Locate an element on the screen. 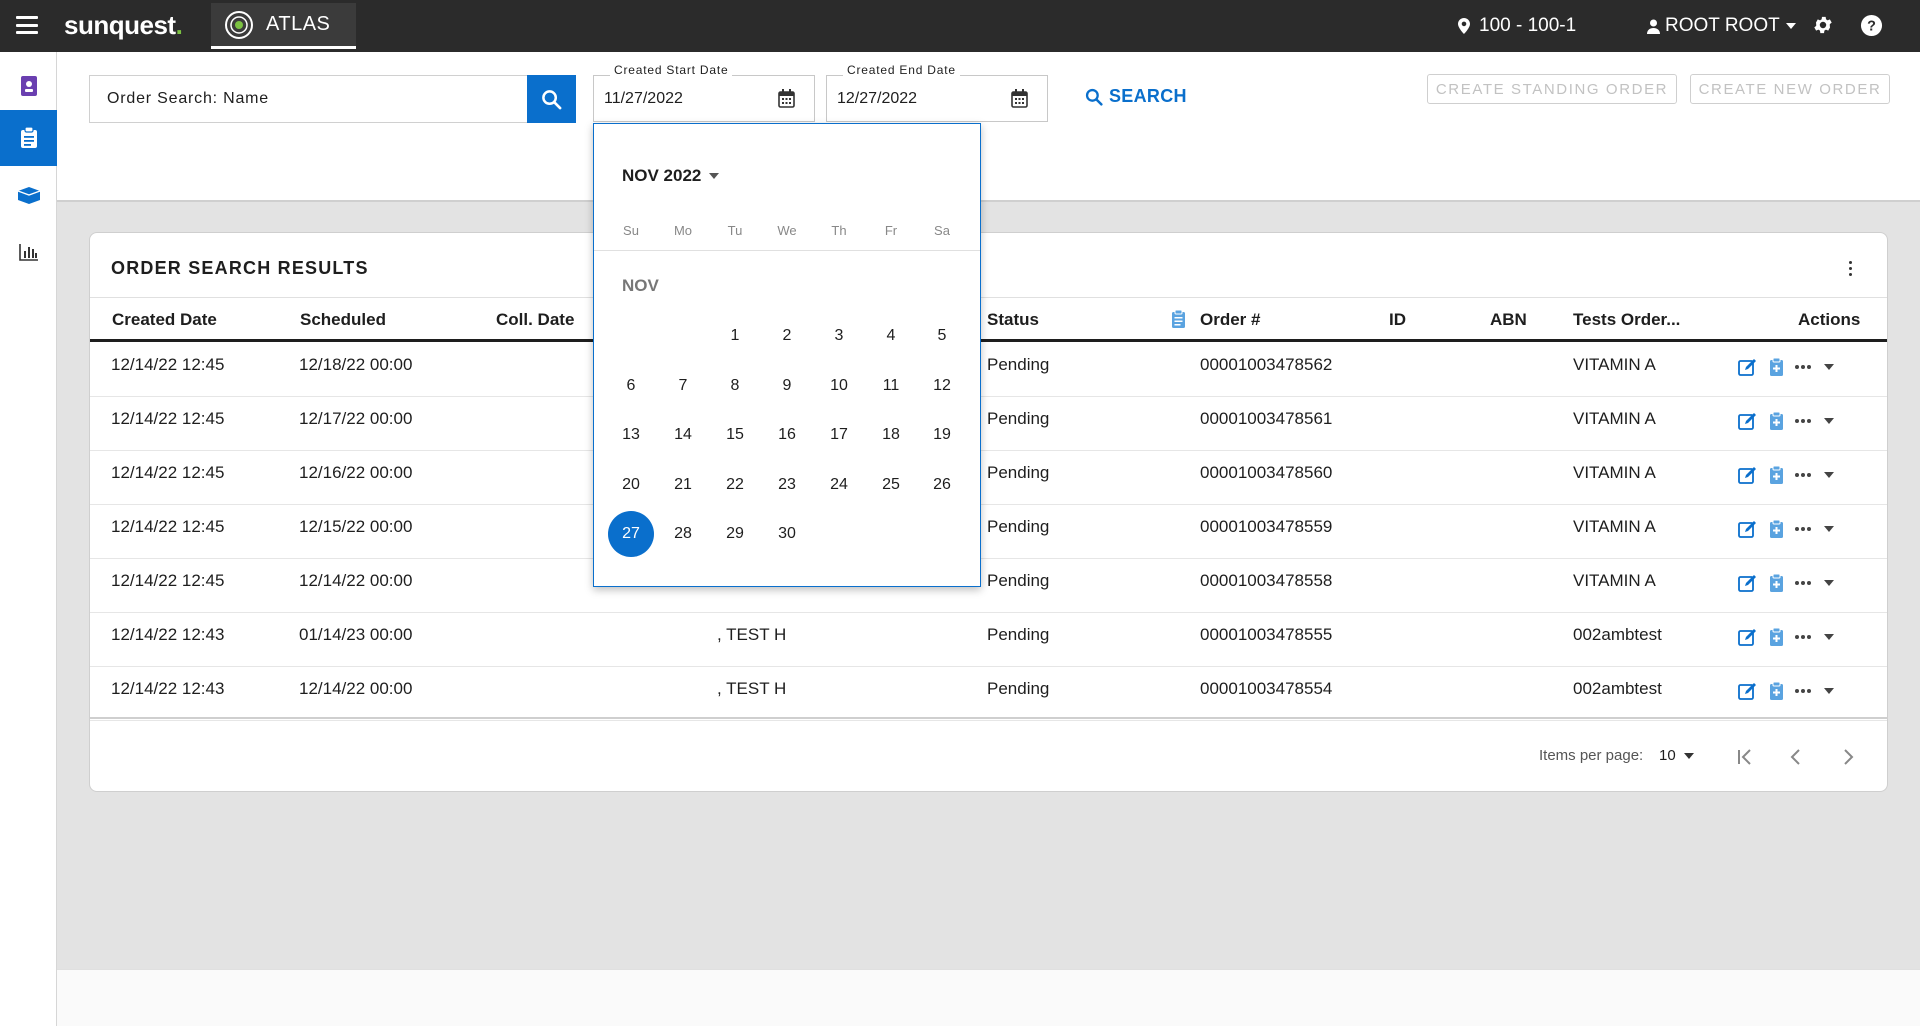 The height and width of the screenshot is (1026, 1920). calendar-day: 26 is located at coordinates (942, 485).